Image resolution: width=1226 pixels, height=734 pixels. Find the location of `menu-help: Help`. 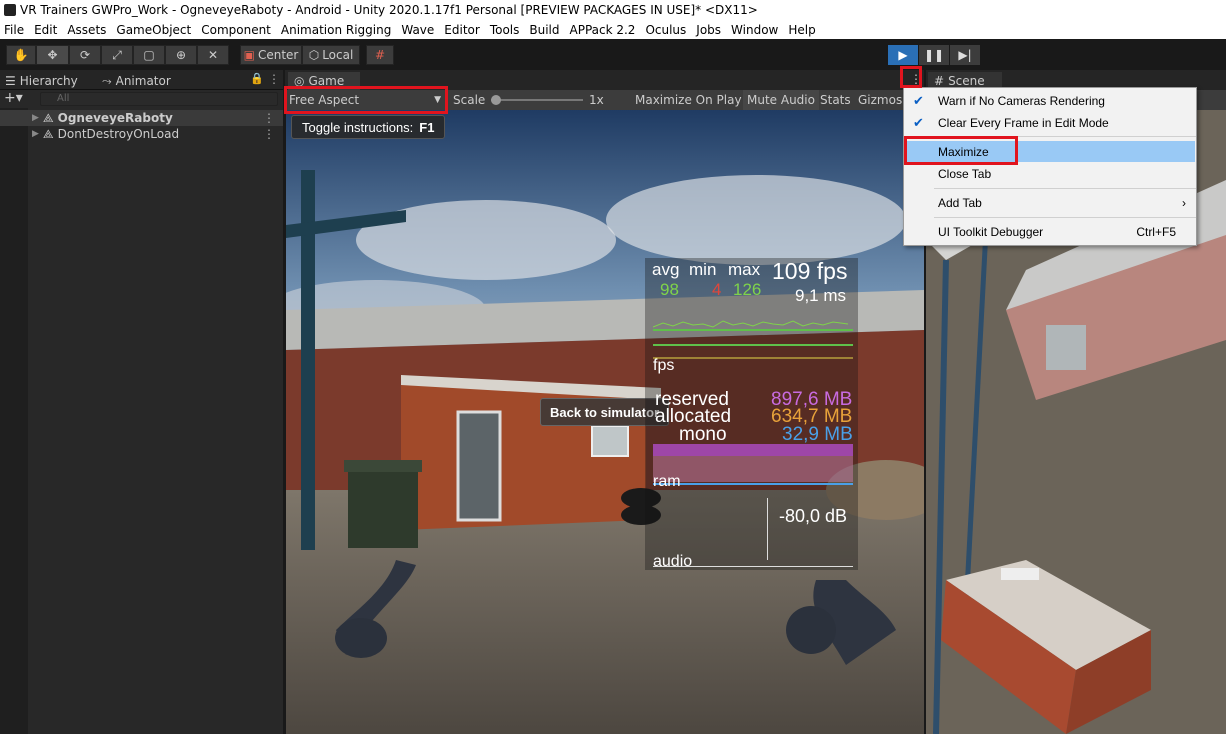

menu-help: Help is located at coordinates (802, 30).